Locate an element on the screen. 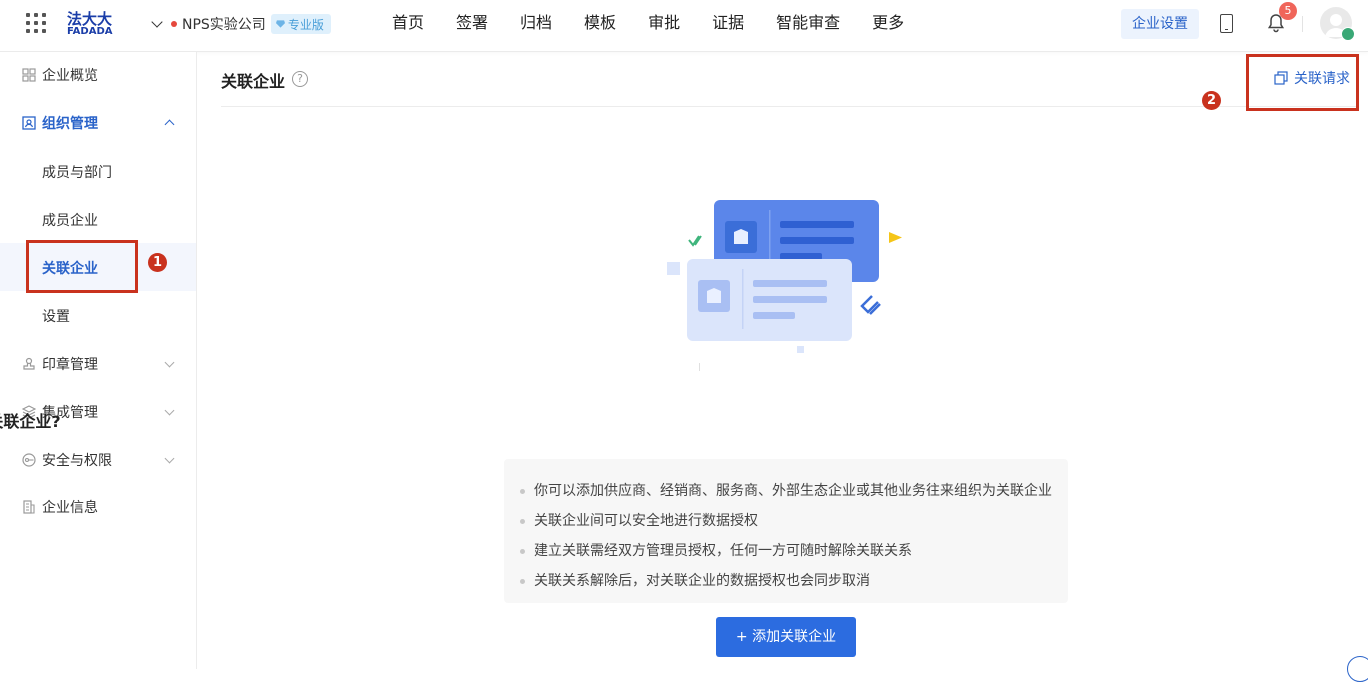 This screenshot has width=1368, height=682. nav-more: 更多 is located at coordinates (888, 23).